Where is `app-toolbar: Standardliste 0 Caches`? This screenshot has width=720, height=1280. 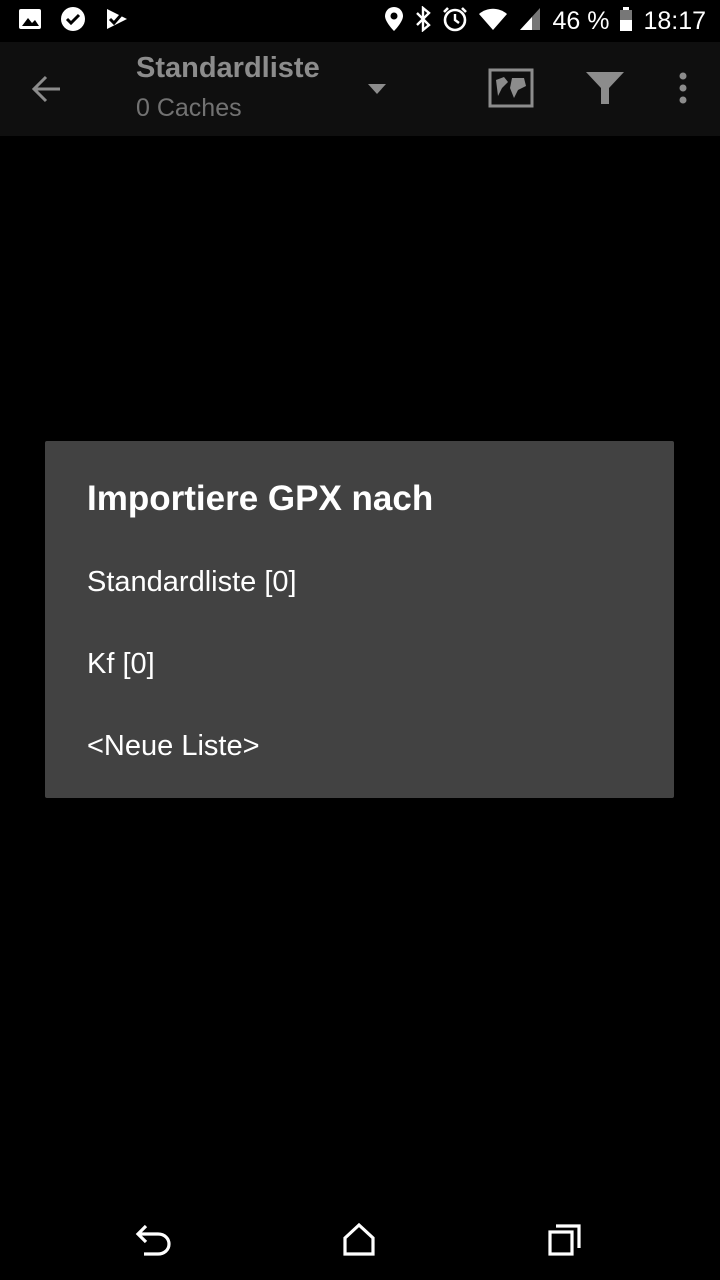
app-toolbar: Standardliste 0 Caches is located at coordinates (360, 89).